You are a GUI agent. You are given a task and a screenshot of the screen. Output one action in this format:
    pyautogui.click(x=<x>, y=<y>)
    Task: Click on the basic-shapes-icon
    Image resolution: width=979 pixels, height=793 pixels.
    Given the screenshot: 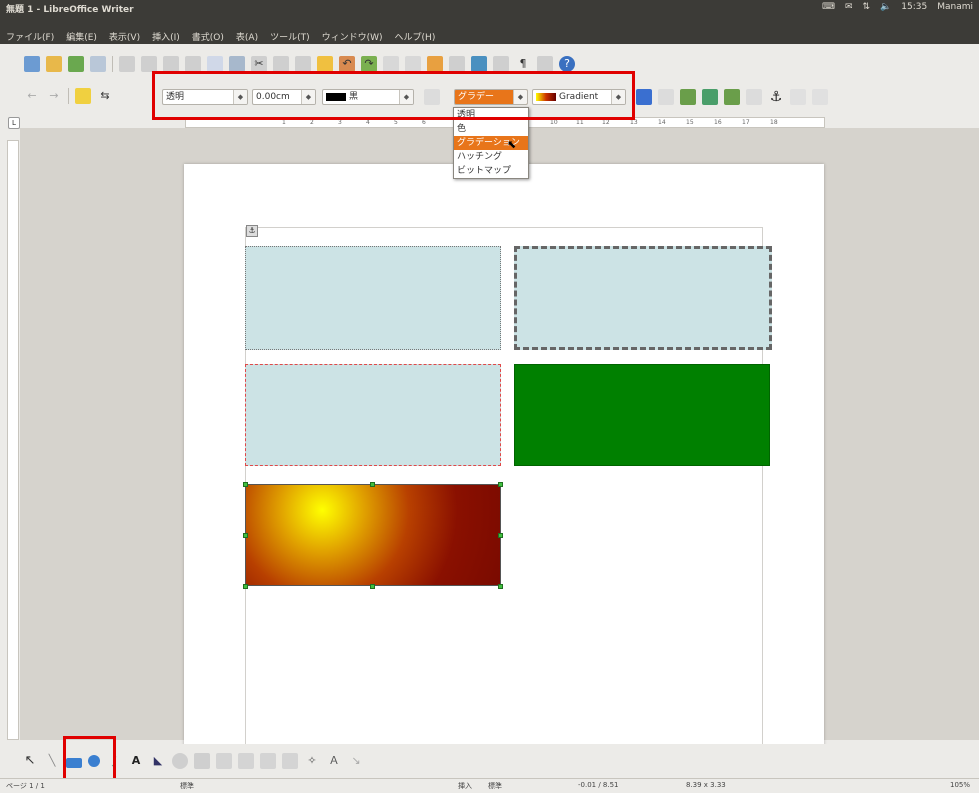 What is the action you would take?
    pyautogui.click(x=180, y=761)
    